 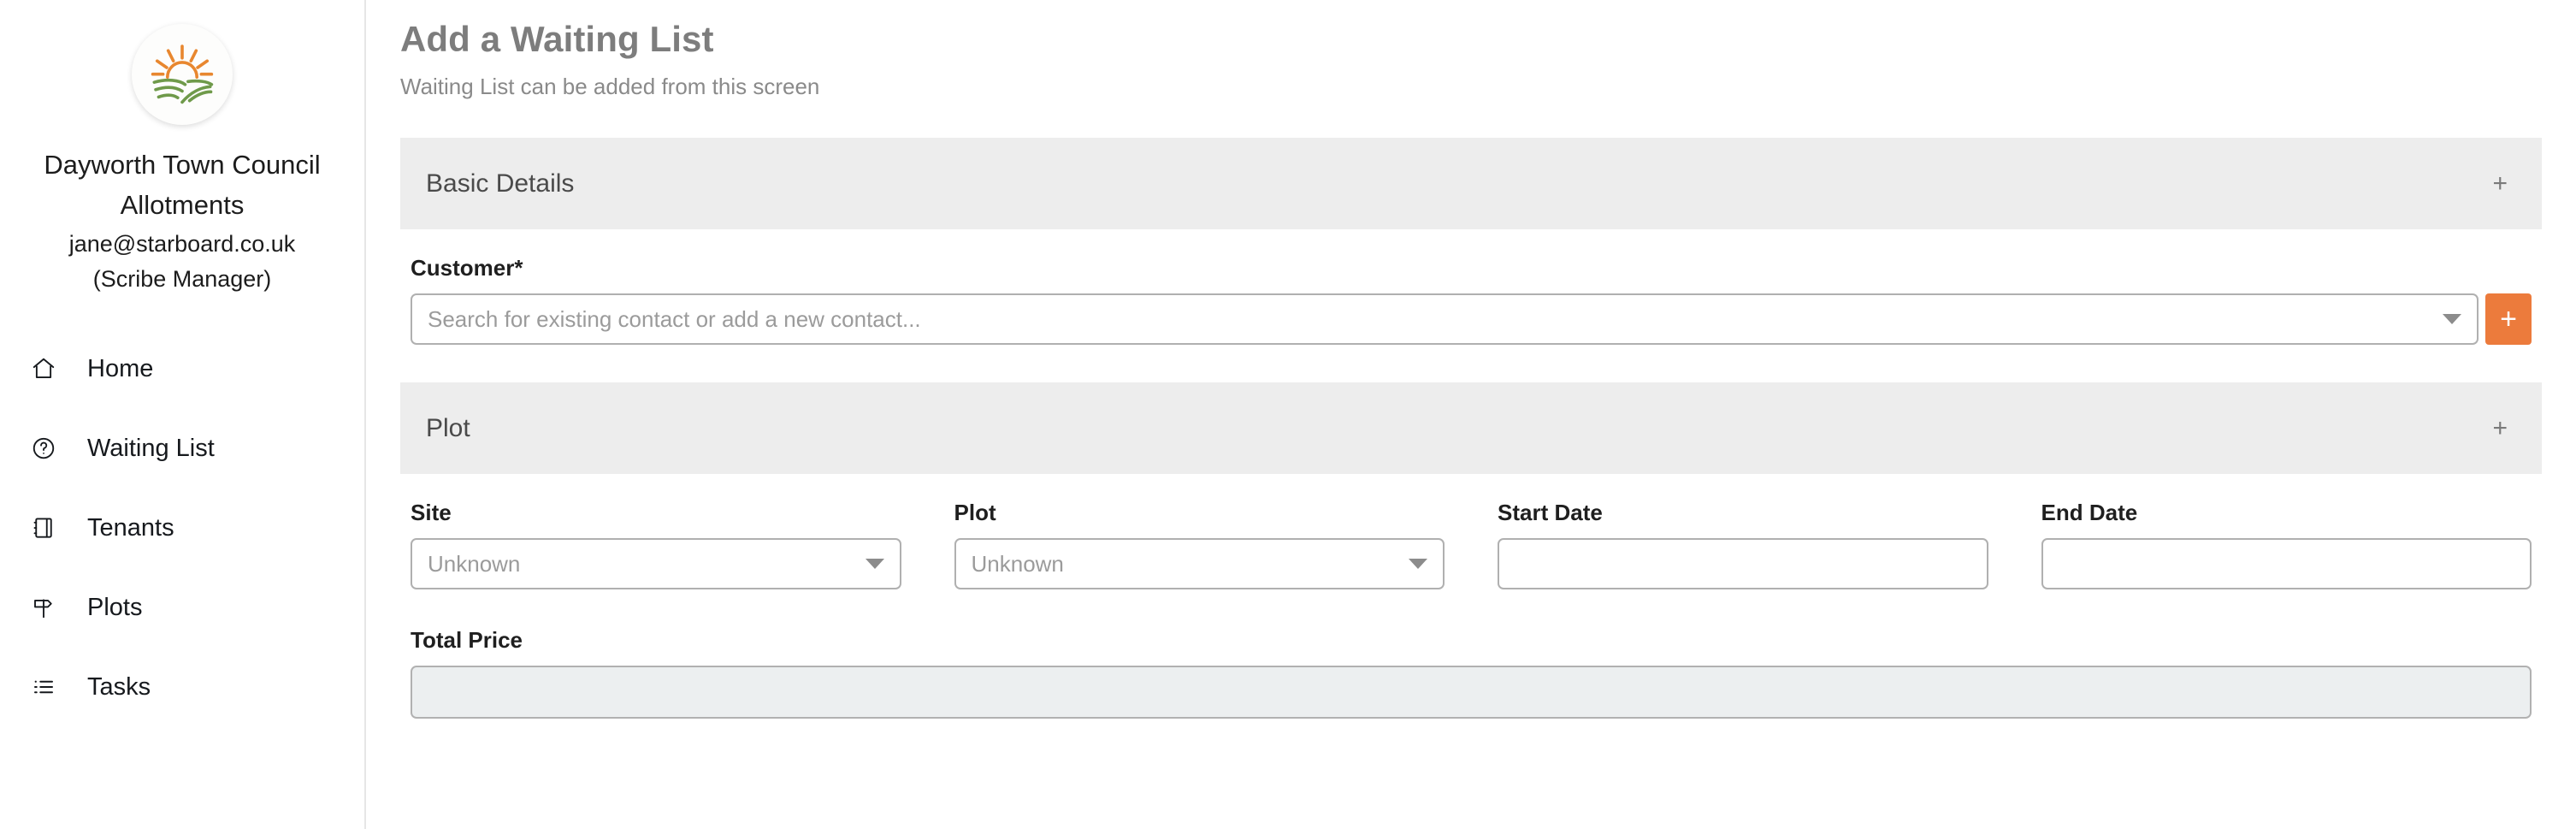 I want to click on plot-selected-value: Unknown, so click(x=1017, y=563).